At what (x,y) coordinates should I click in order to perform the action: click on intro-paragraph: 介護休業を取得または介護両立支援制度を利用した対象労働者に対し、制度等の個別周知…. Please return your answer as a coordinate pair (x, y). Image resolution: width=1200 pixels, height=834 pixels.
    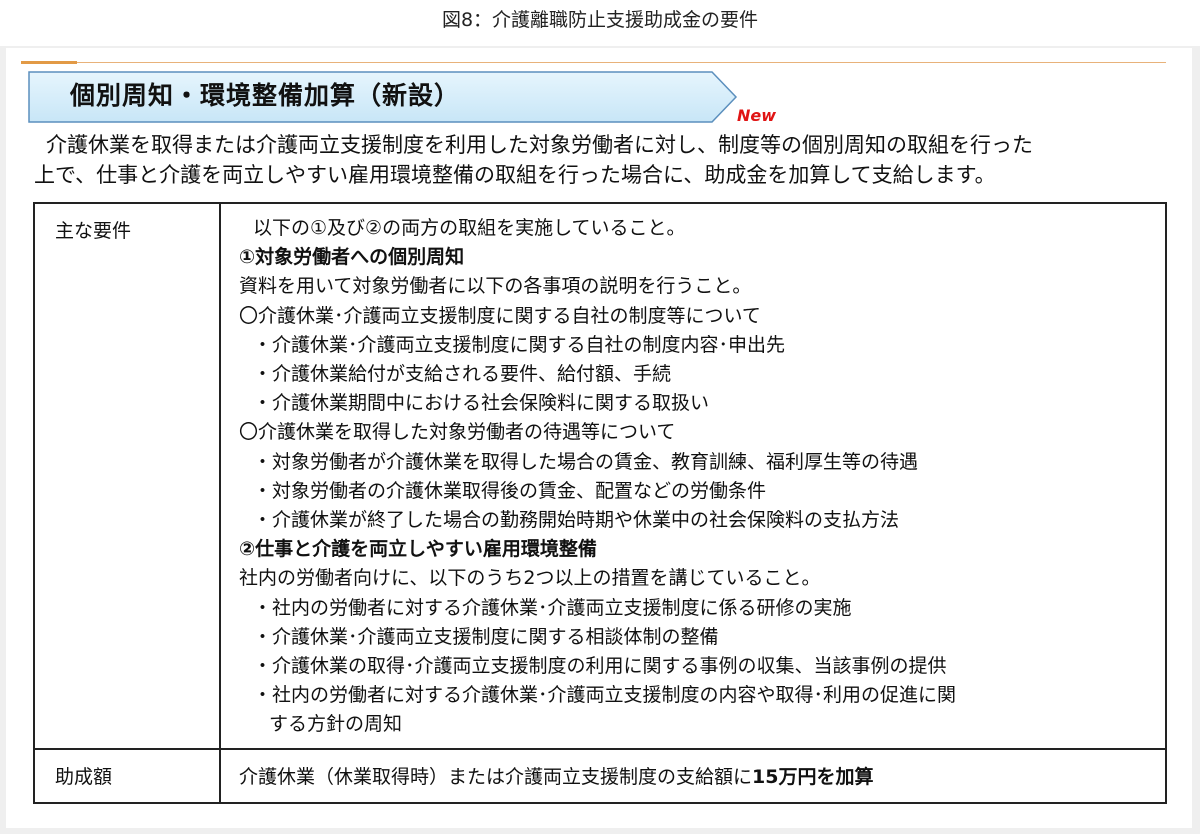
    Looking at the image, I should click on (604, 160).